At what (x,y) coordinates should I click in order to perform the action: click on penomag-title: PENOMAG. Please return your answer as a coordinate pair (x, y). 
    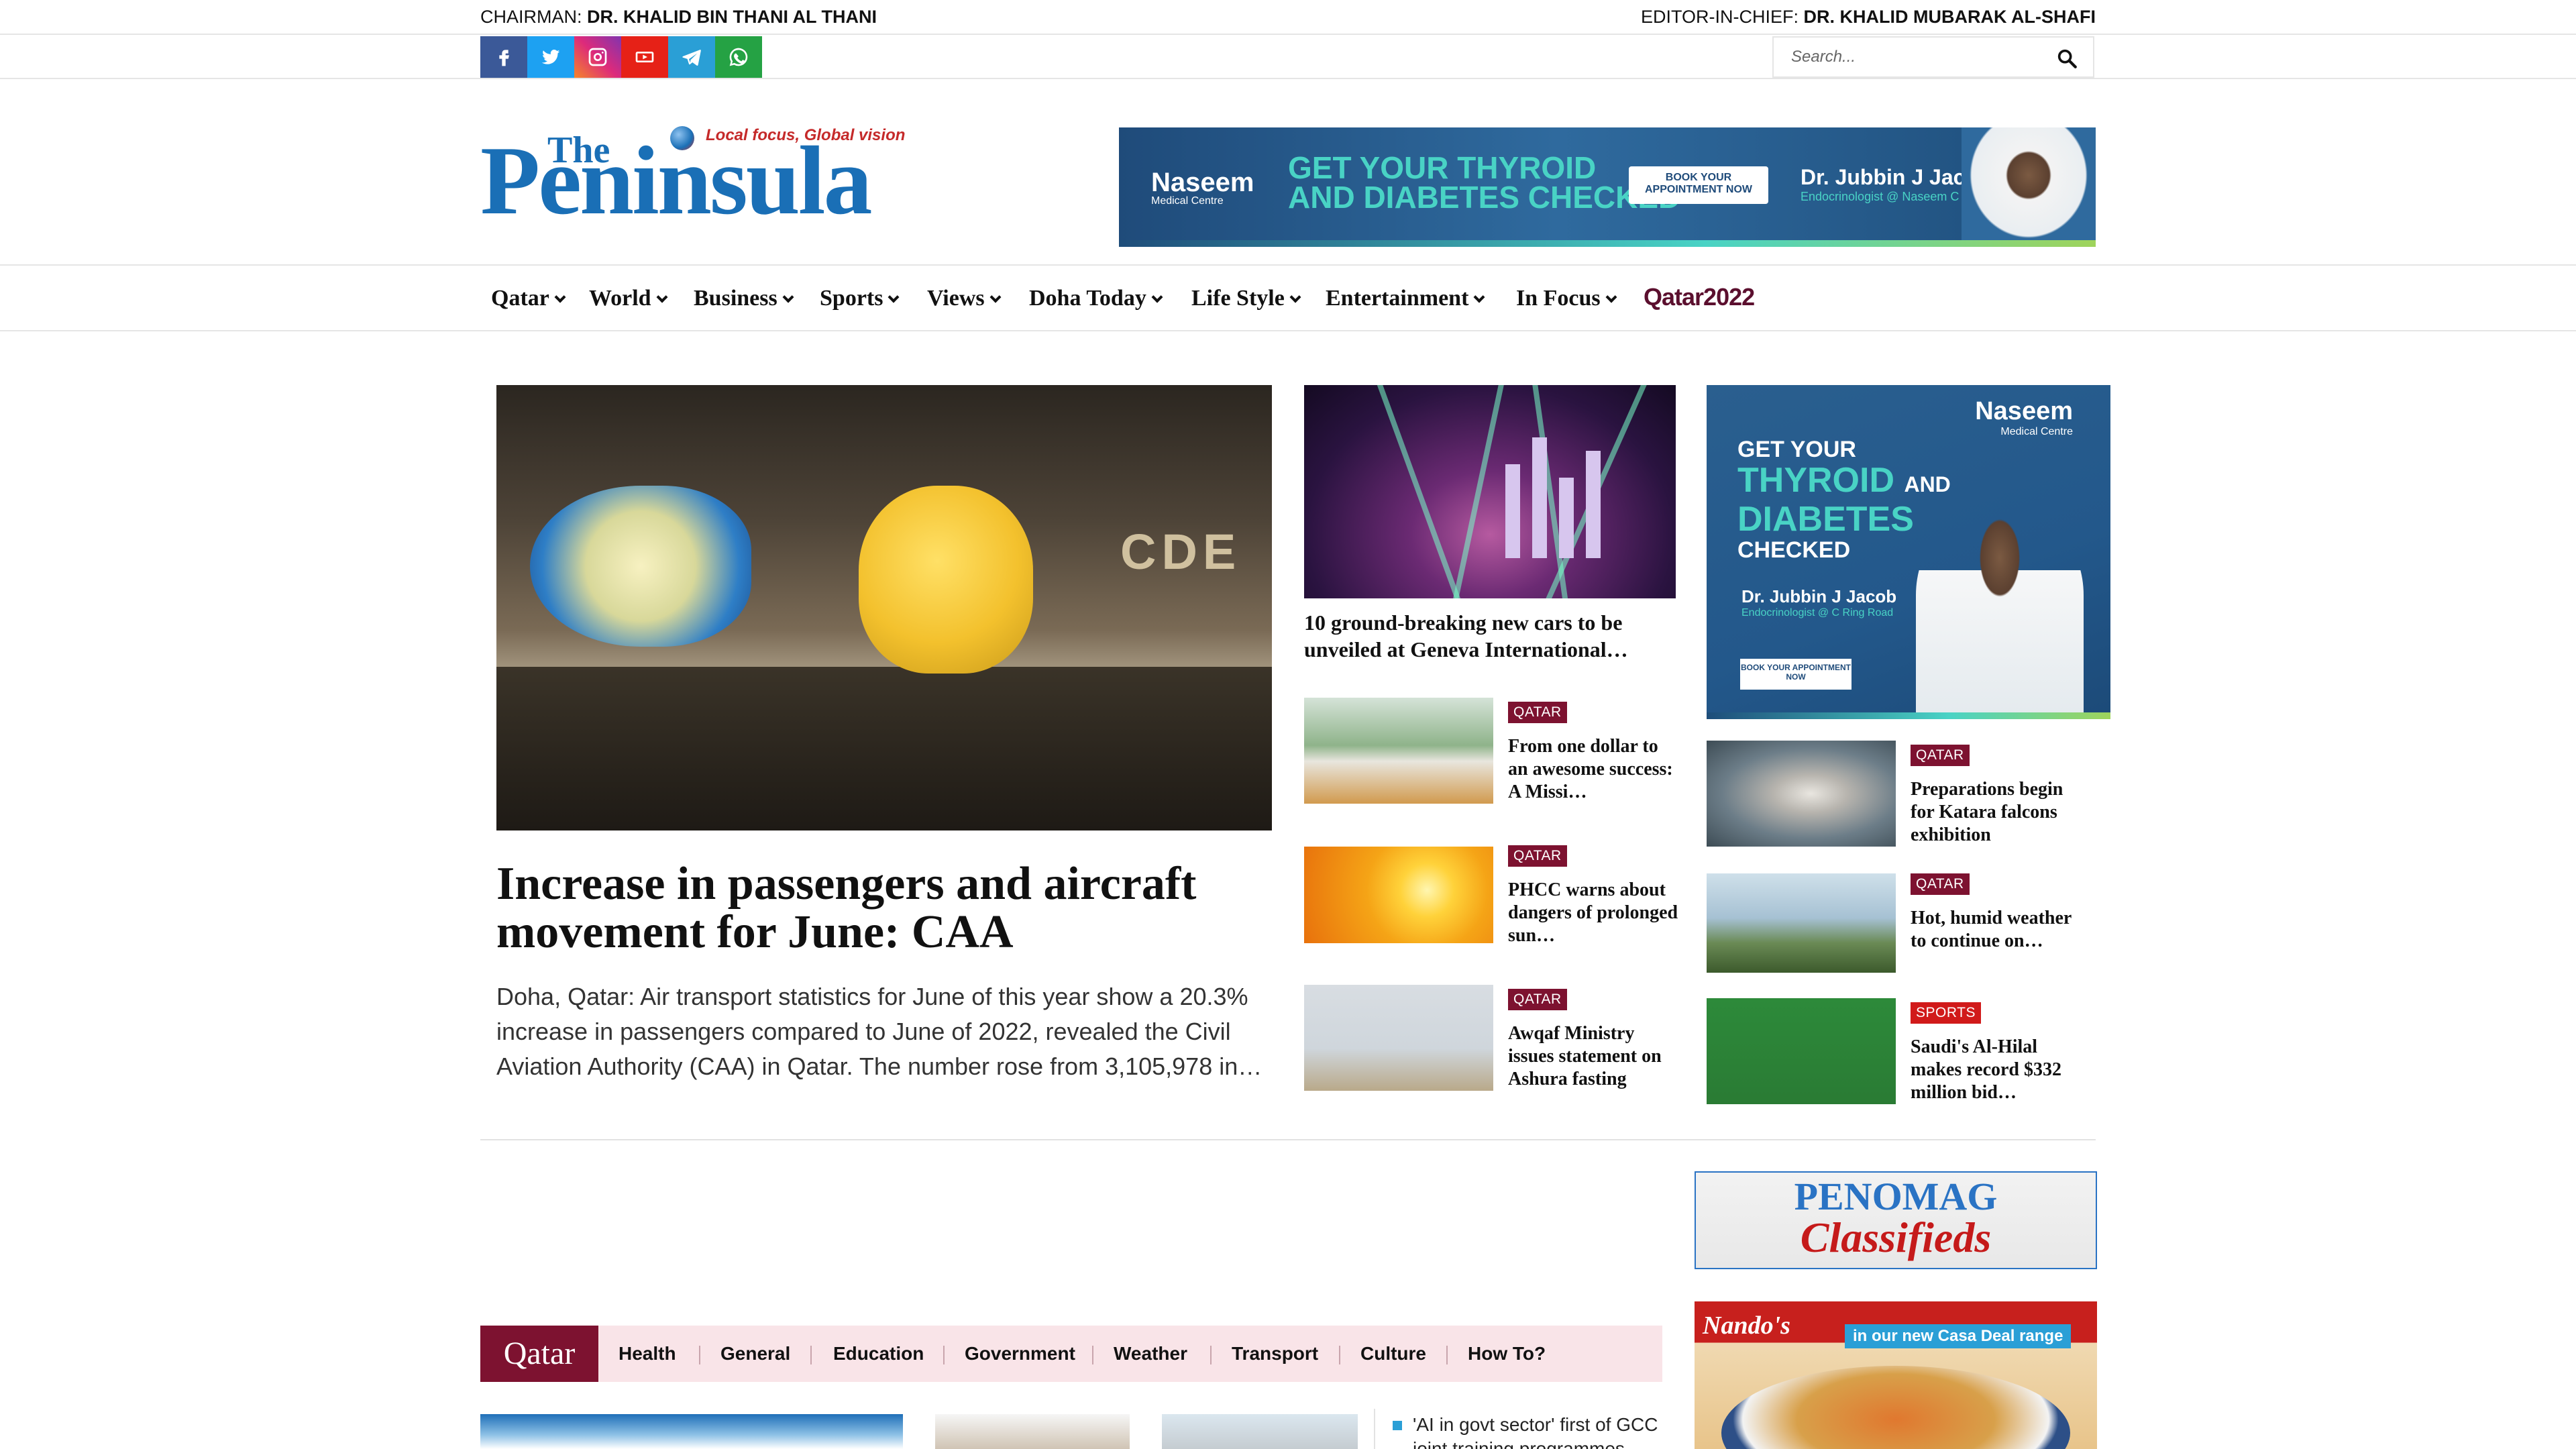
    Looking at the image, I should click on (1896, 1196).